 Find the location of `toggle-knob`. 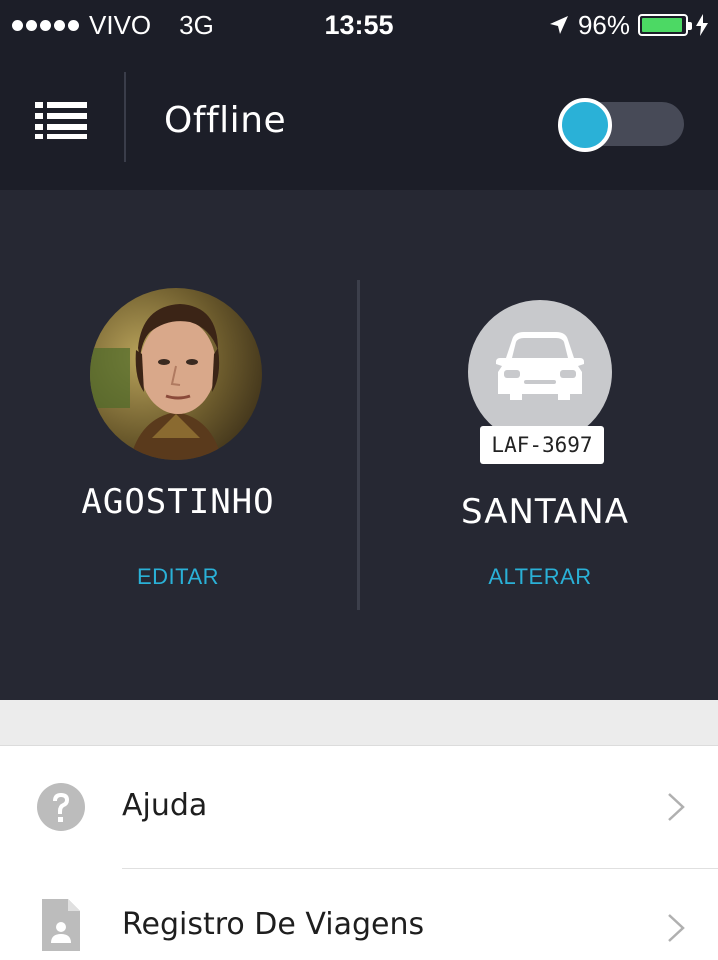

toggle-knob is located at coordinates (585, 125).